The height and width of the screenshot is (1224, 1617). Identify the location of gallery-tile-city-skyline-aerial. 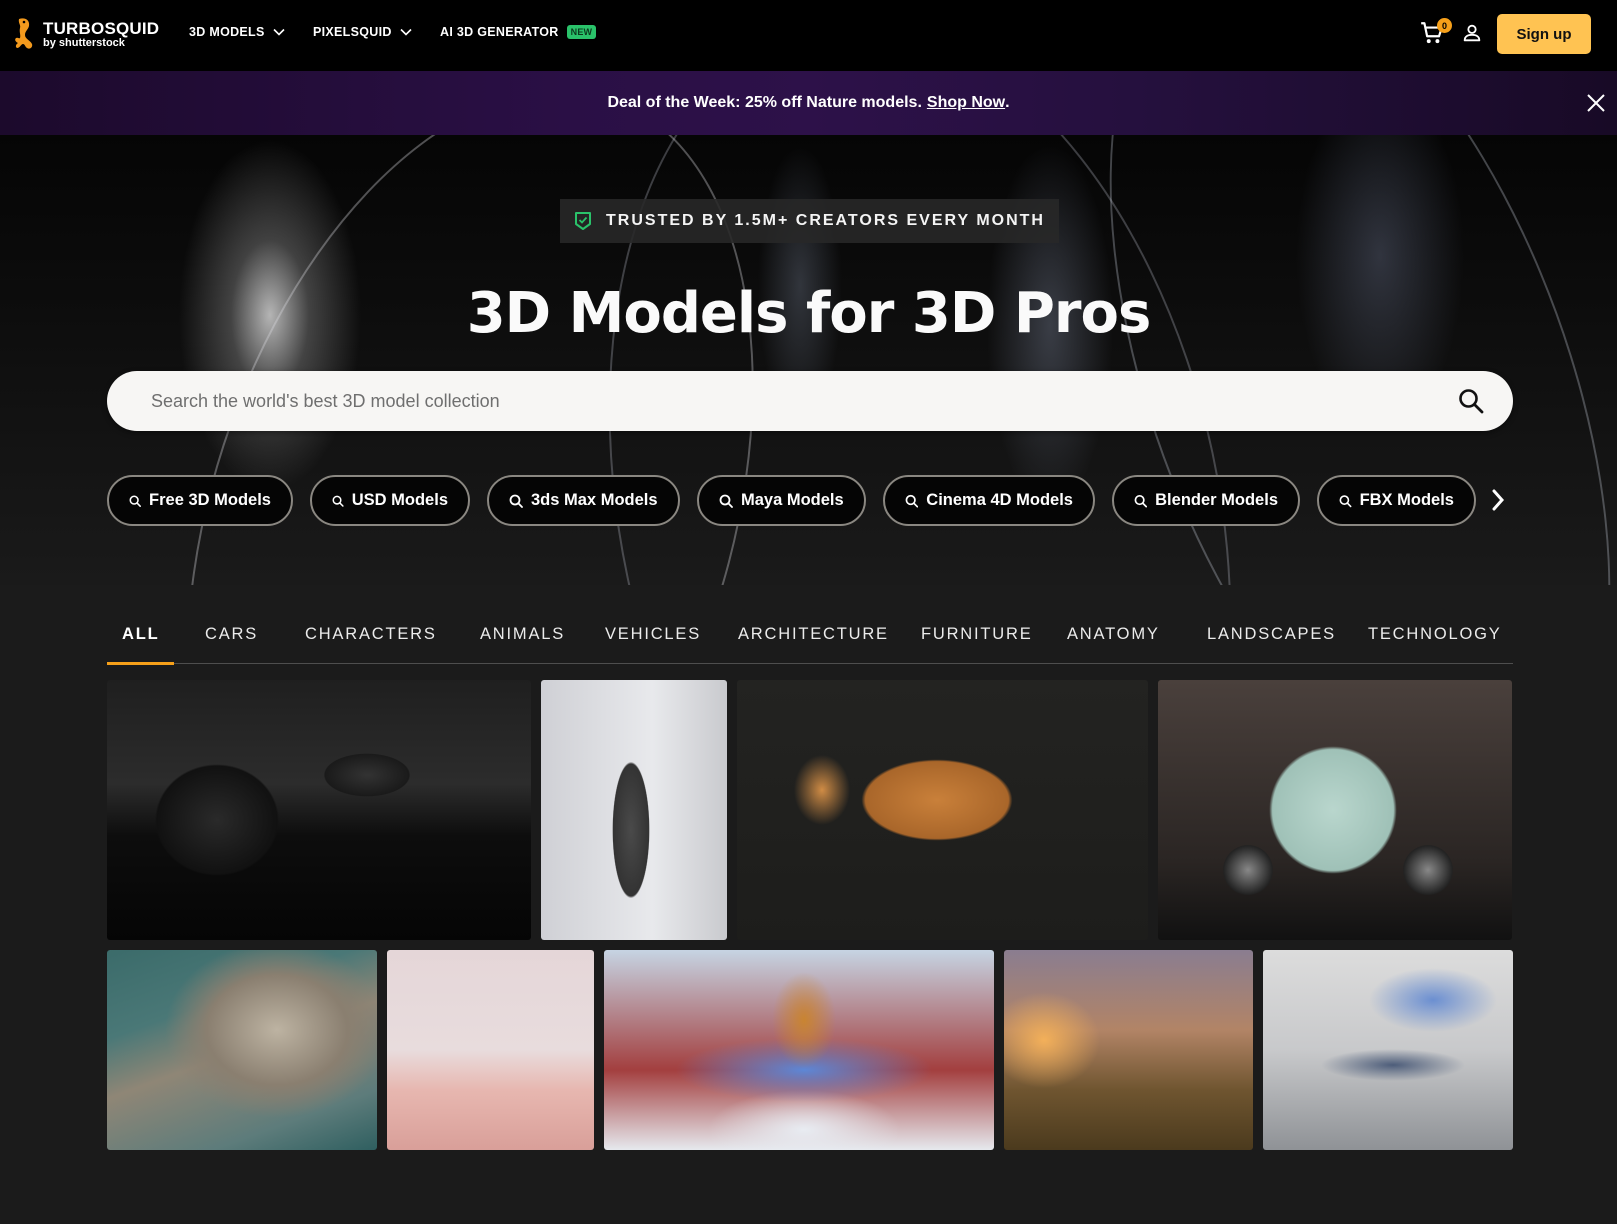
(242, 1050).